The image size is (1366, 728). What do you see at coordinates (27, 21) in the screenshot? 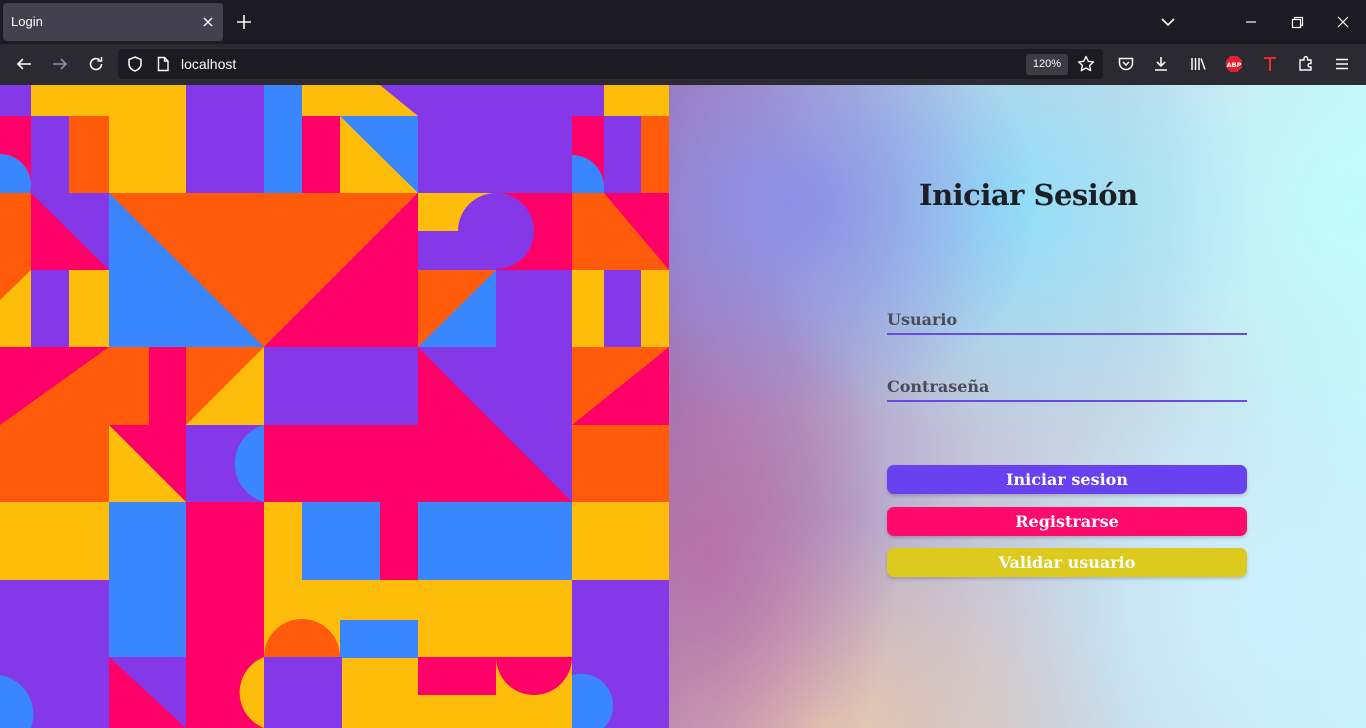
I see `tab-title: Login` at bounding box center [27, 21].